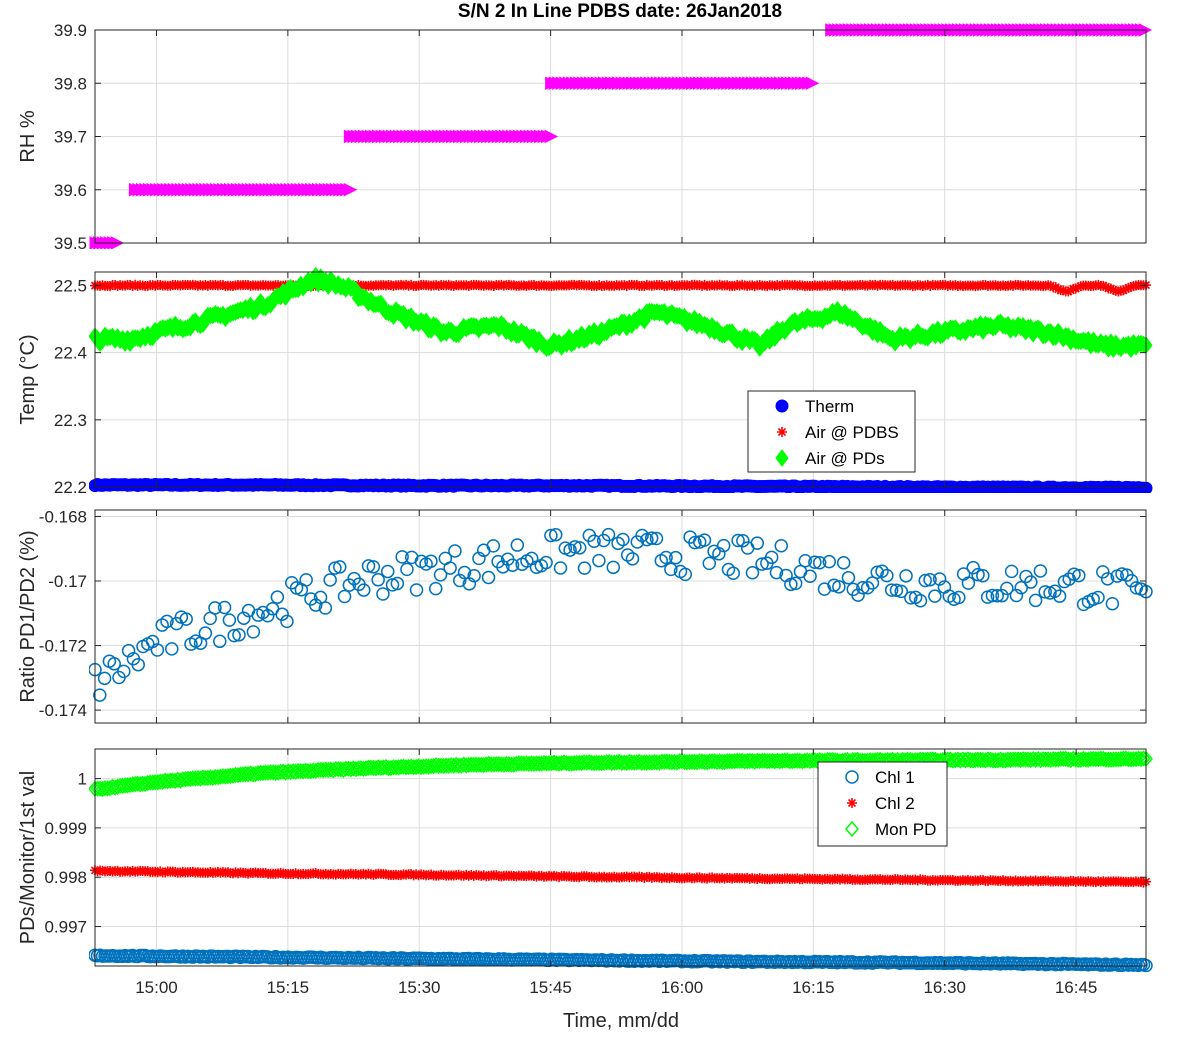  Describe the element at coordinates (156, 987) in the screenshot. I see `x-tick-label: 15:00` at that location.